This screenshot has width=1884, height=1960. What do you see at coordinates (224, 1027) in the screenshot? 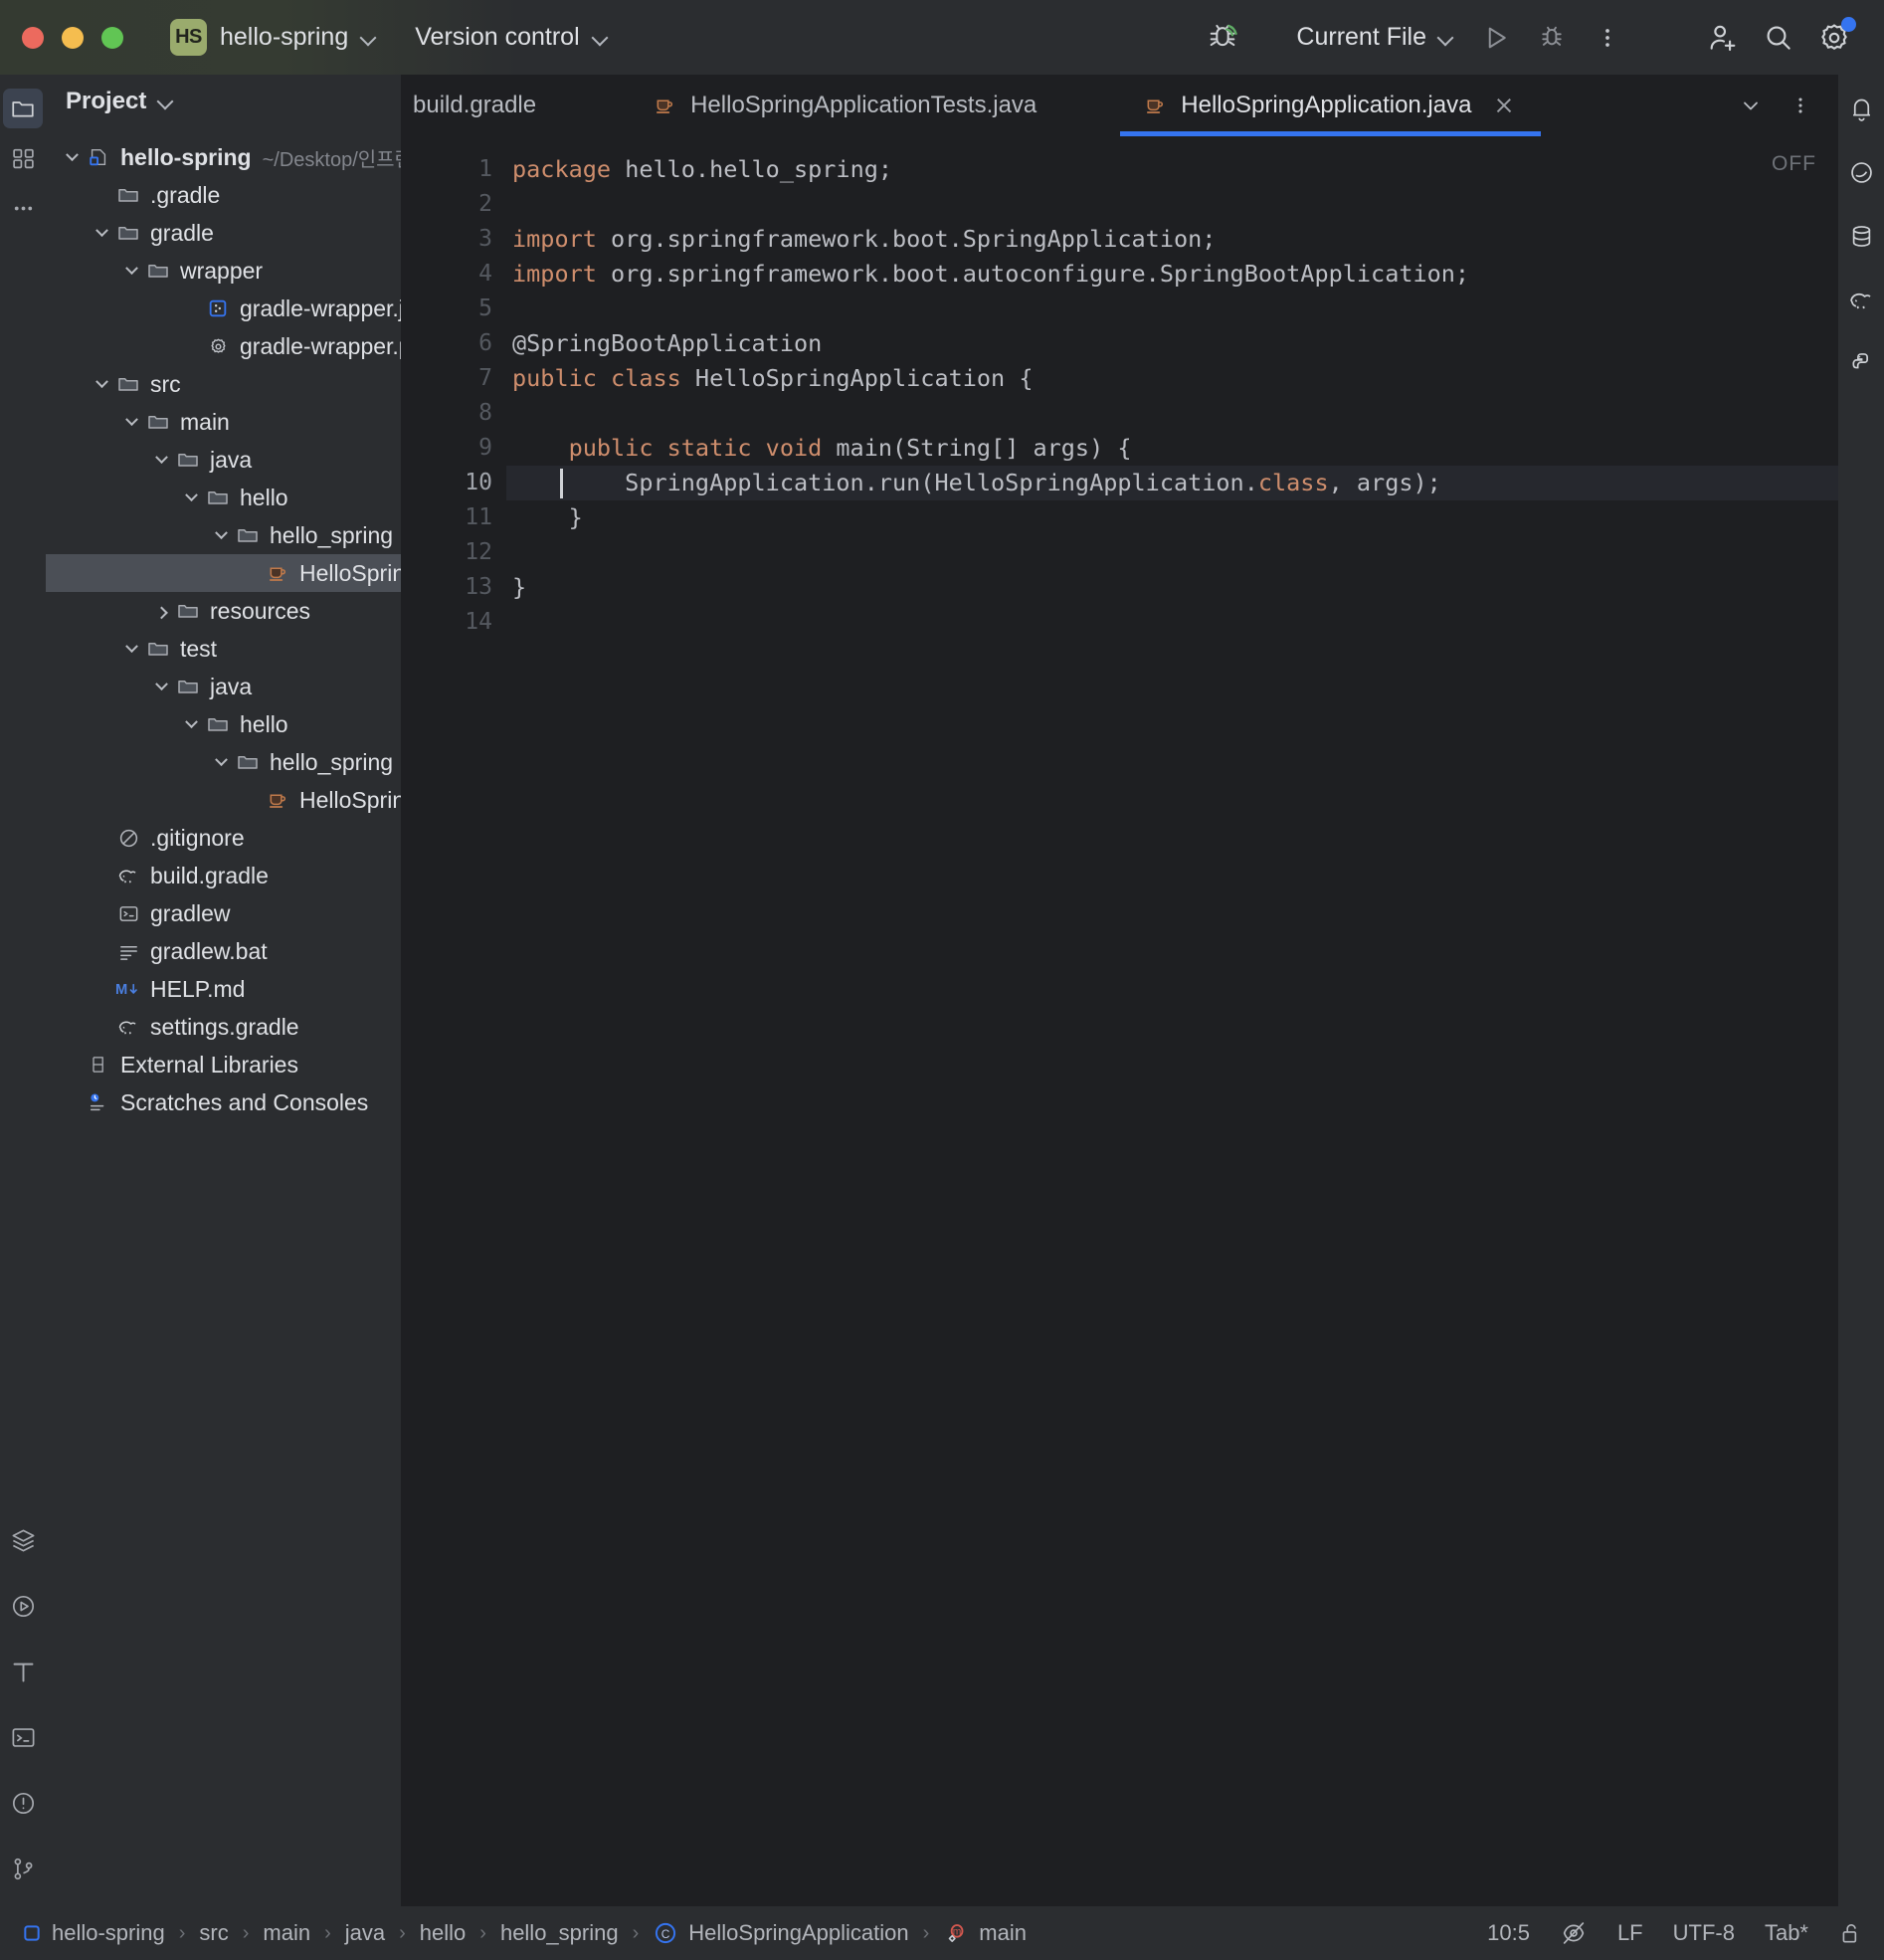
I see `tree-item-settings-gradle: settings.gradle` at bounding box center [224, 1027].